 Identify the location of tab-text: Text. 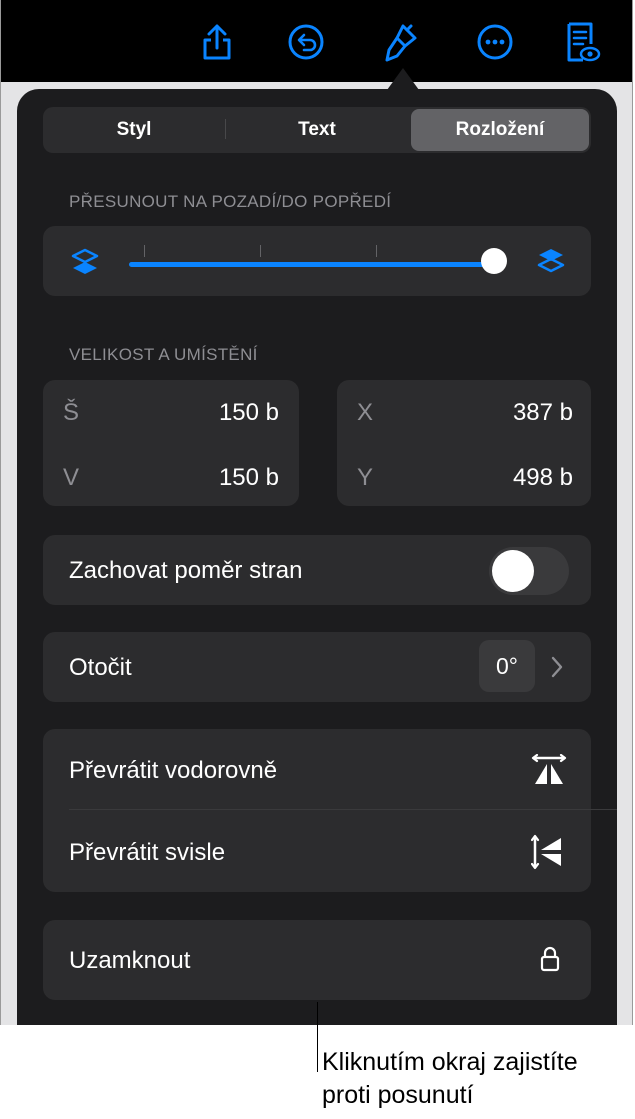
(317, 130).